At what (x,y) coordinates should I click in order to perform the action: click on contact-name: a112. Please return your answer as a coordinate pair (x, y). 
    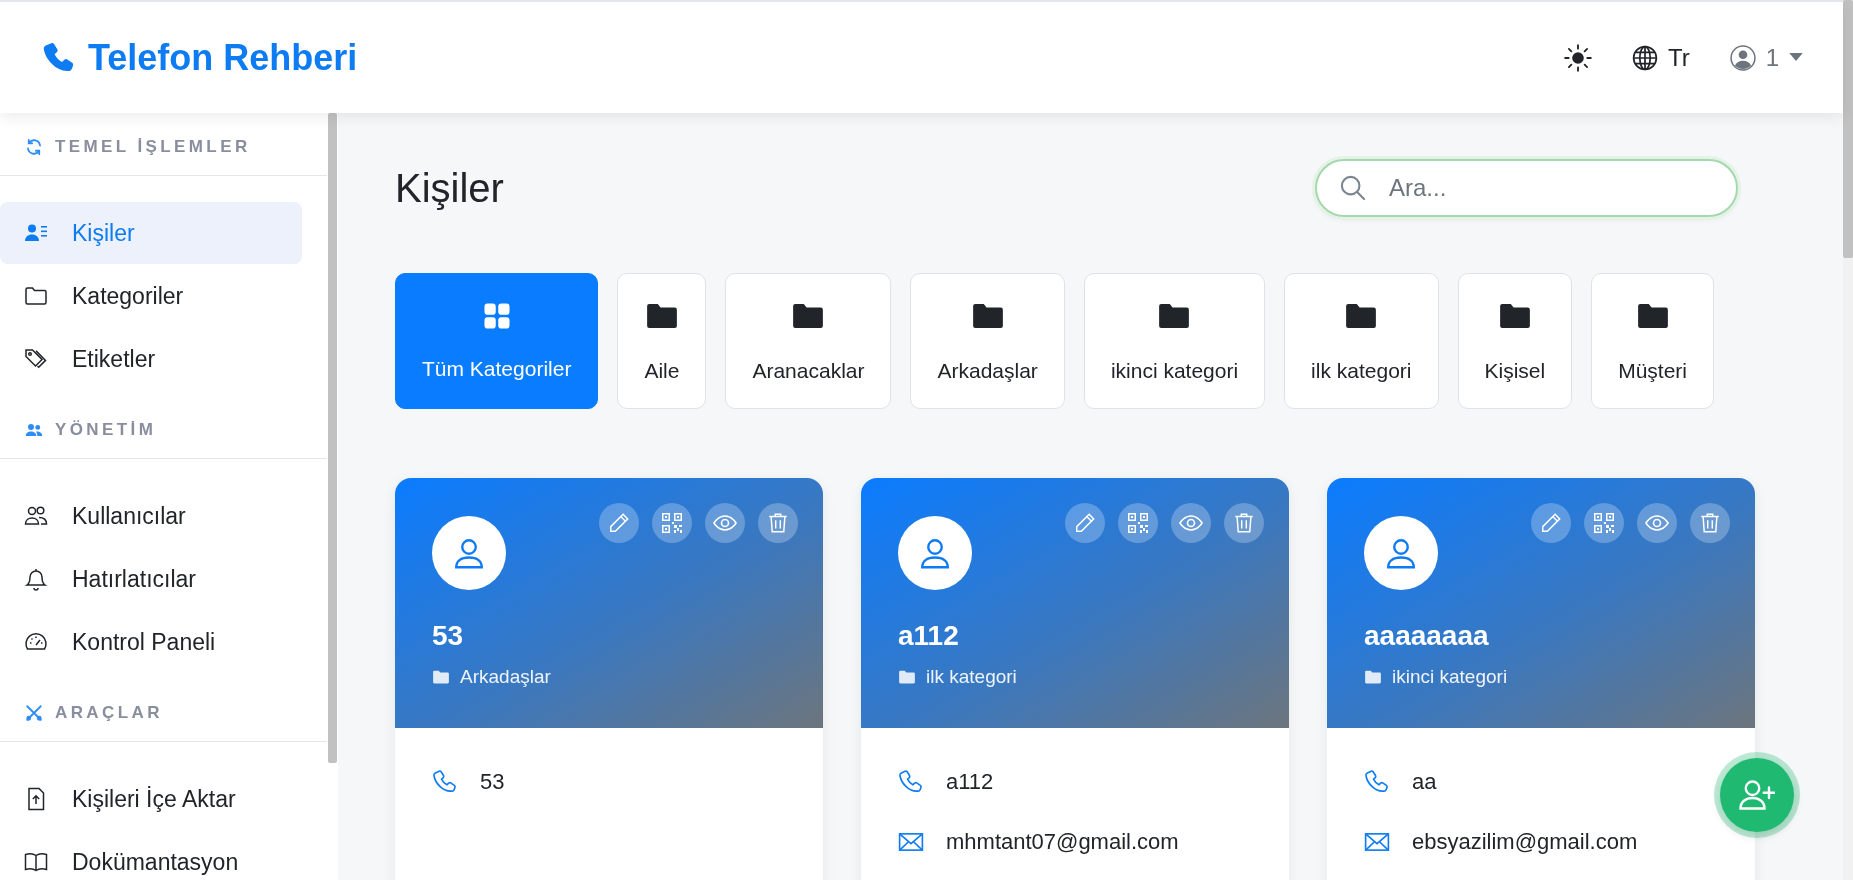
    Looking at the image, I should click on (929, 636).